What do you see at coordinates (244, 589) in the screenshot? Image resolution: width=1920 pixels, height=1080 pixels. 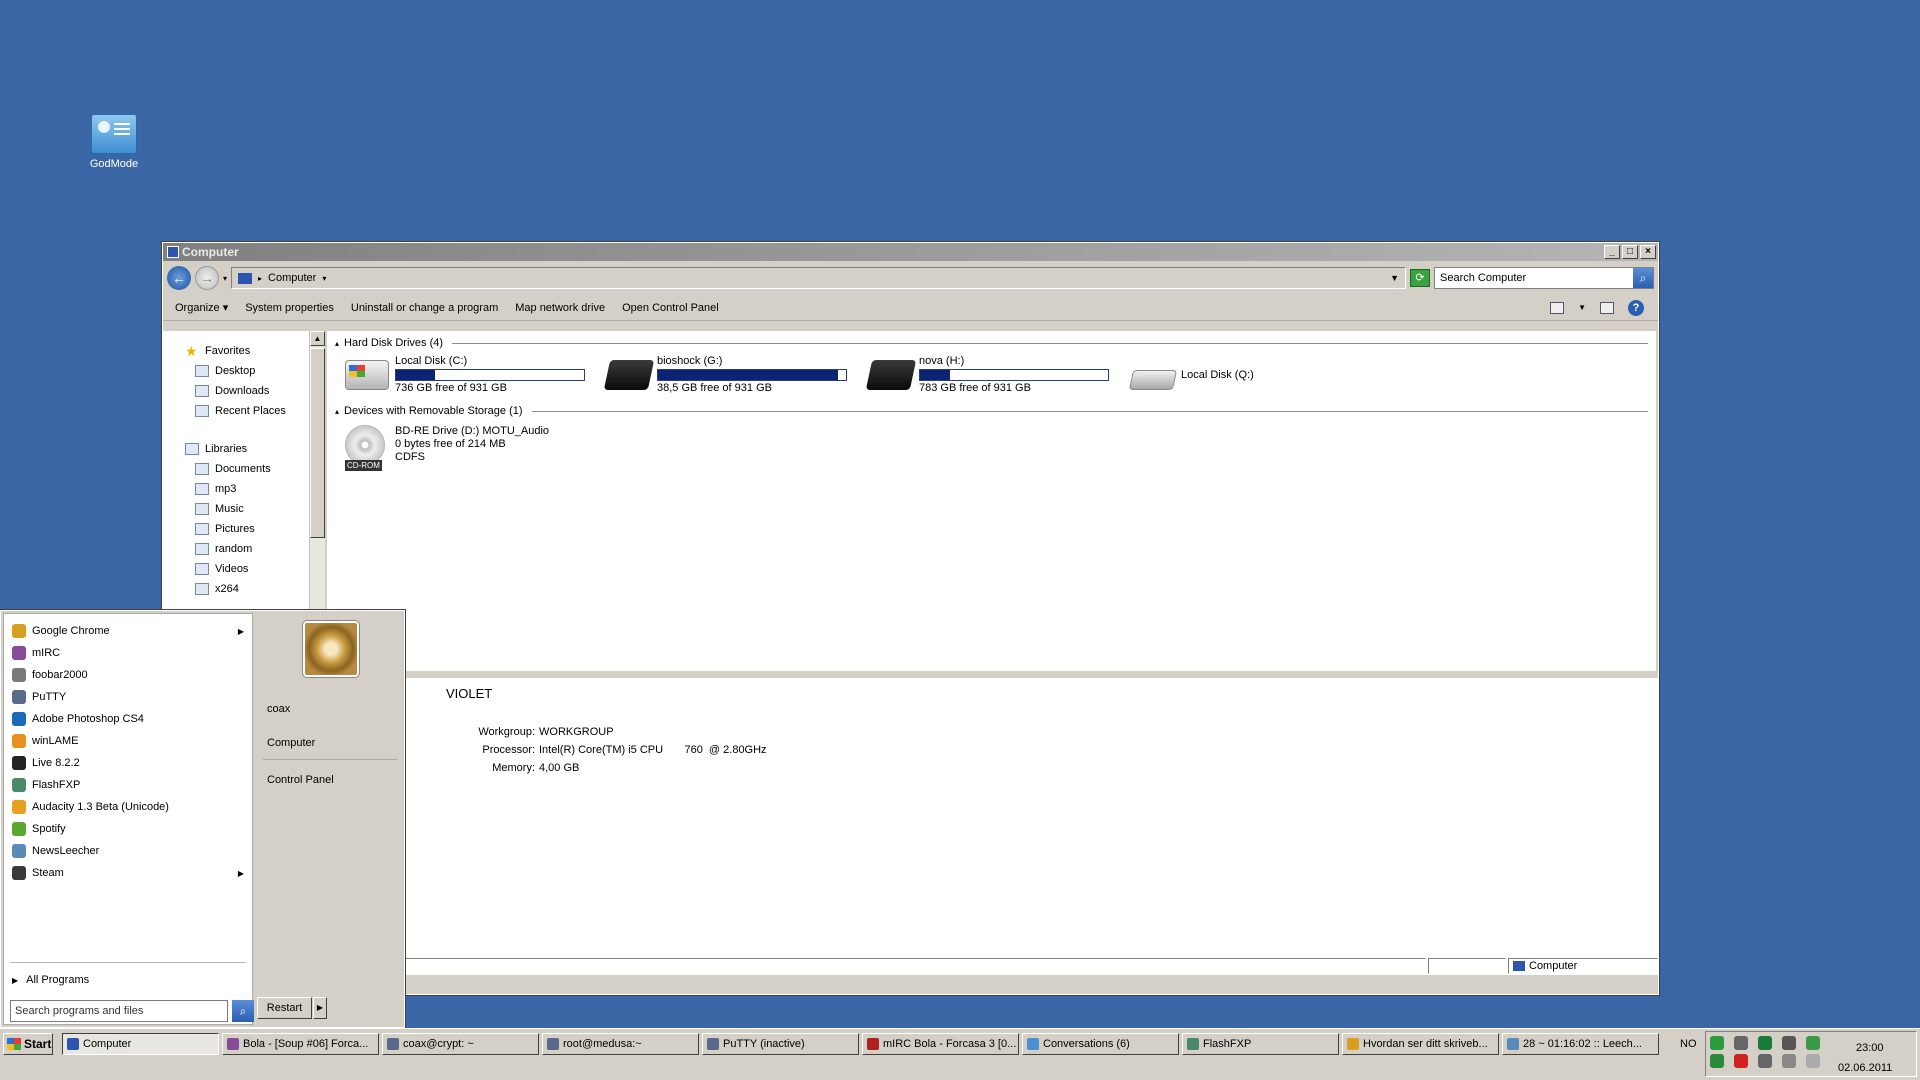 I see `nav-x264: x264` at bounding box center [244, 589].